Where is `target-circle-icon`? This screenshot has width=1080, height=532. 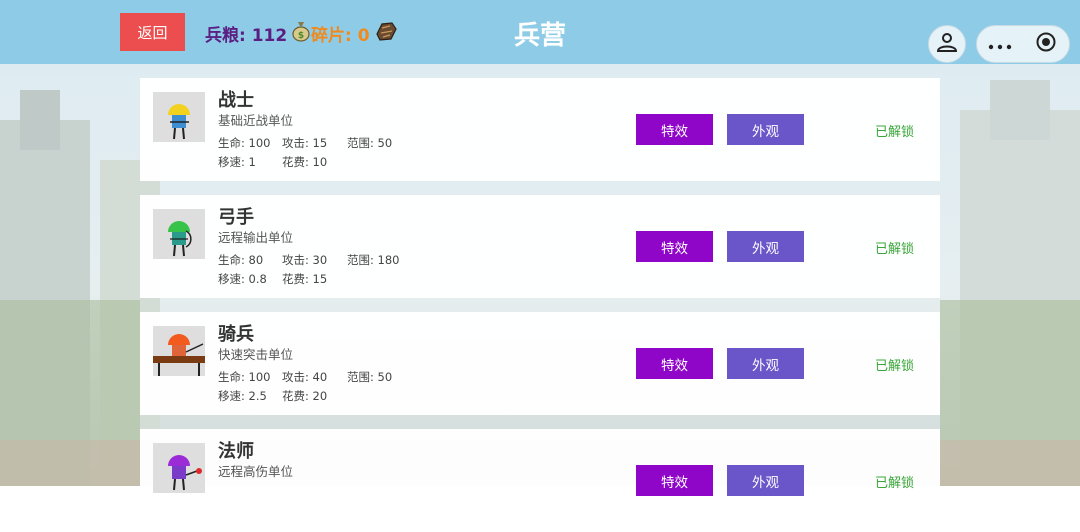 target-circle-icon is located at coordinates (1046, 44).